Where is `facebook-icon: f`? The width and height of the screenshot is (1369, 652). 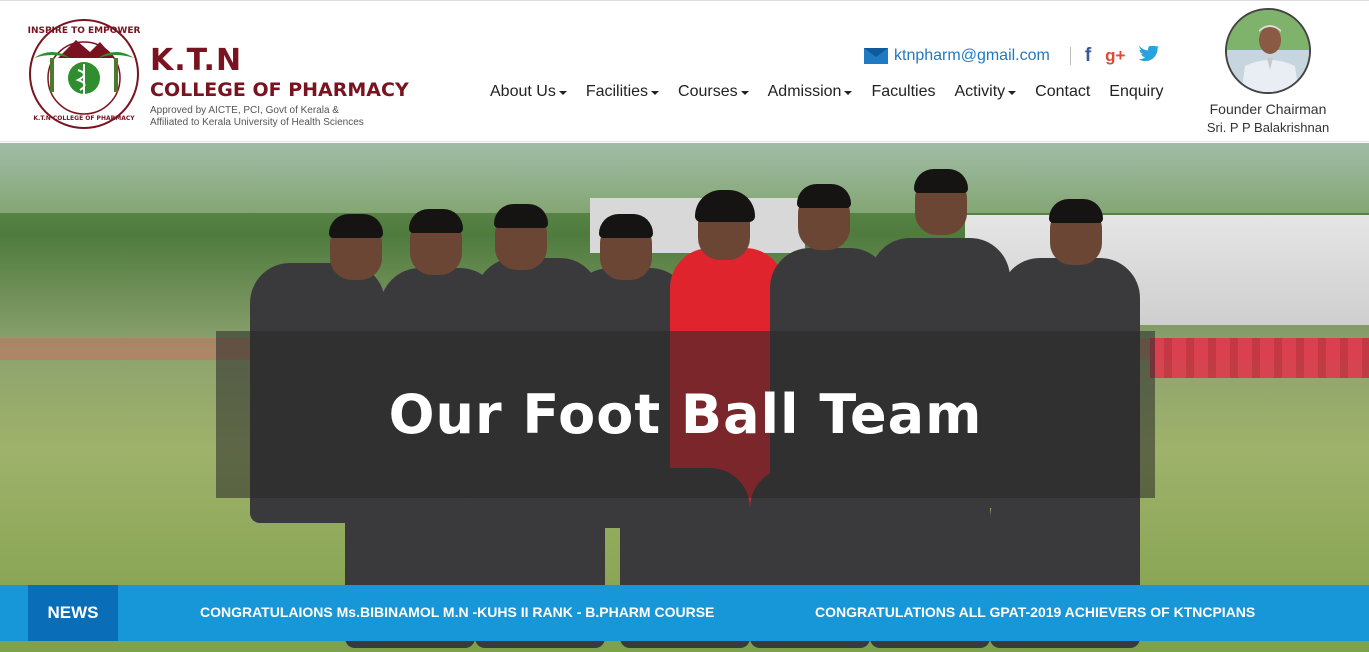 facebook-icon: f is located at coordinates (1088, 56).